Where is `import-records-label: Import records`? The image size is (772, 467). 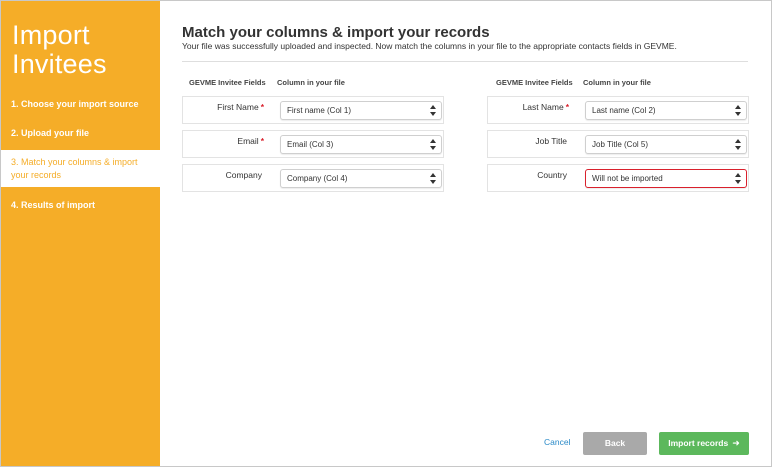 import-records-label: Import records is located at coordinates (698, 443).